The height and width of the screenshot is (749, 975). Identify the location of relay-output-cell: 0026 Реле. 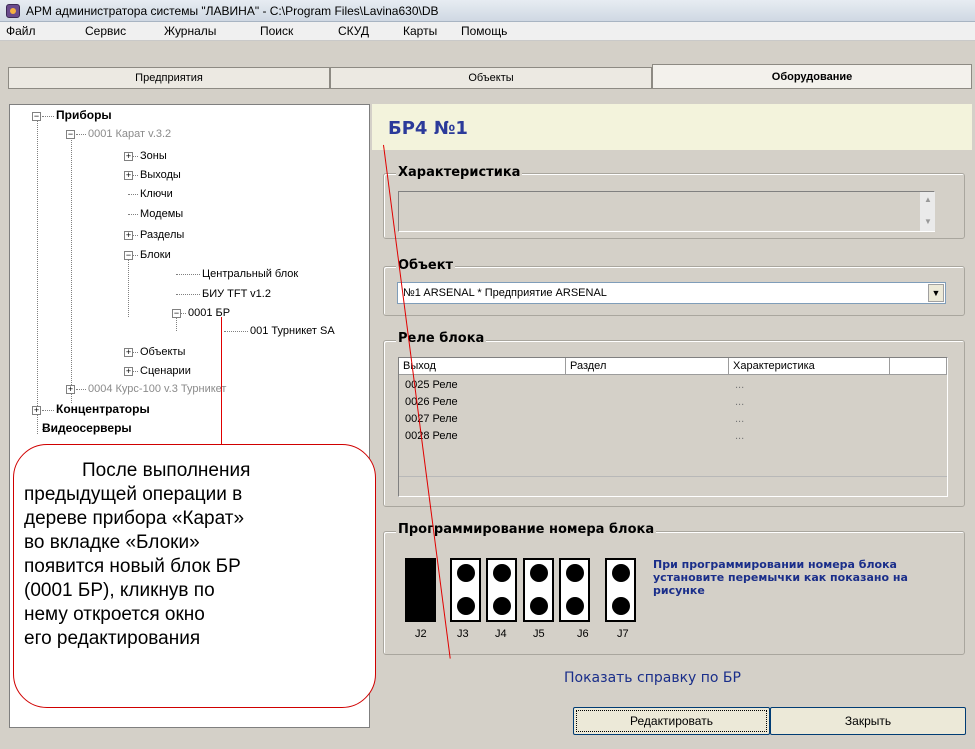
(431, 402).